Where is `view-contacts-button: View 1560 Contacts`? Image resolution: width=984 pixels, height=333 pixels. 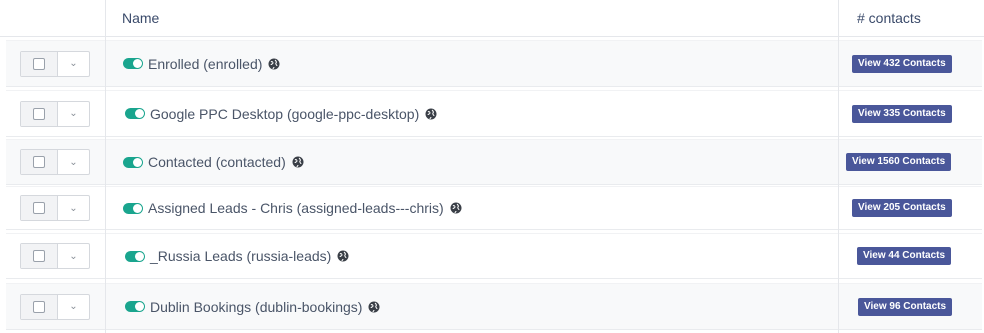 view-contacts-button: View 1560 Contacts is located at coordinates (899, 162).